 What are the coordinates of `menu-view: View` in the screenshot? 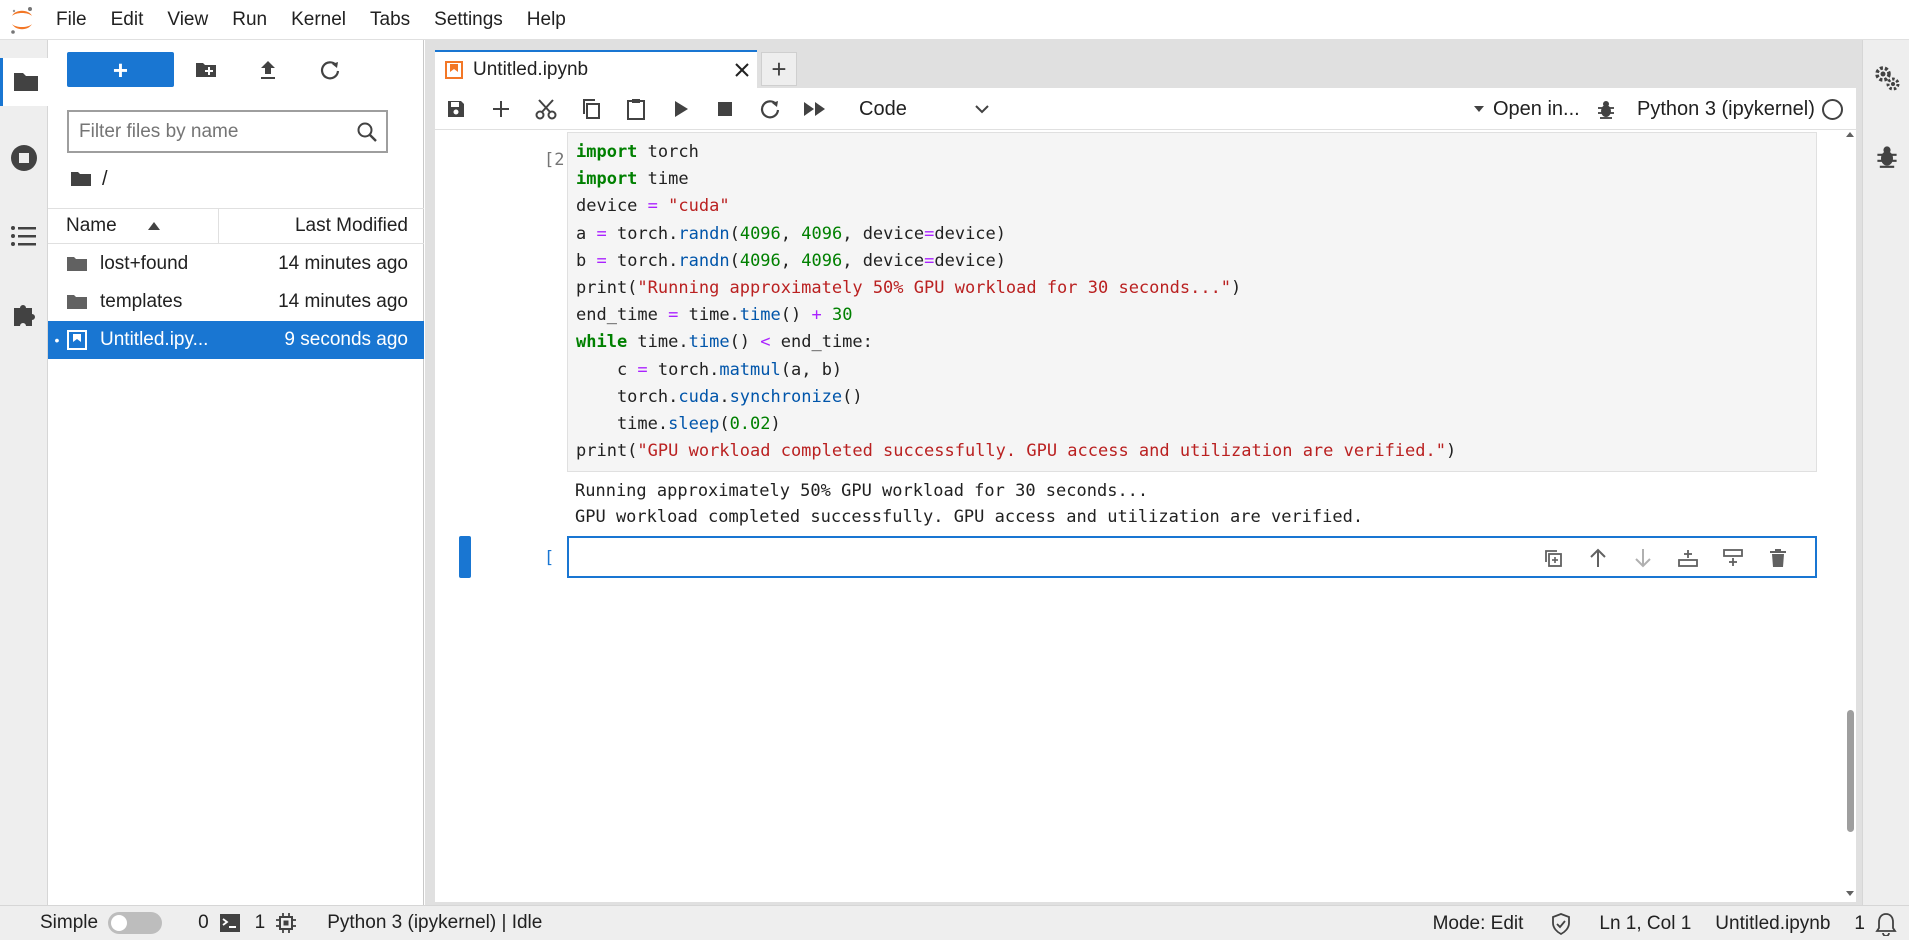 It's located at (187, 20).